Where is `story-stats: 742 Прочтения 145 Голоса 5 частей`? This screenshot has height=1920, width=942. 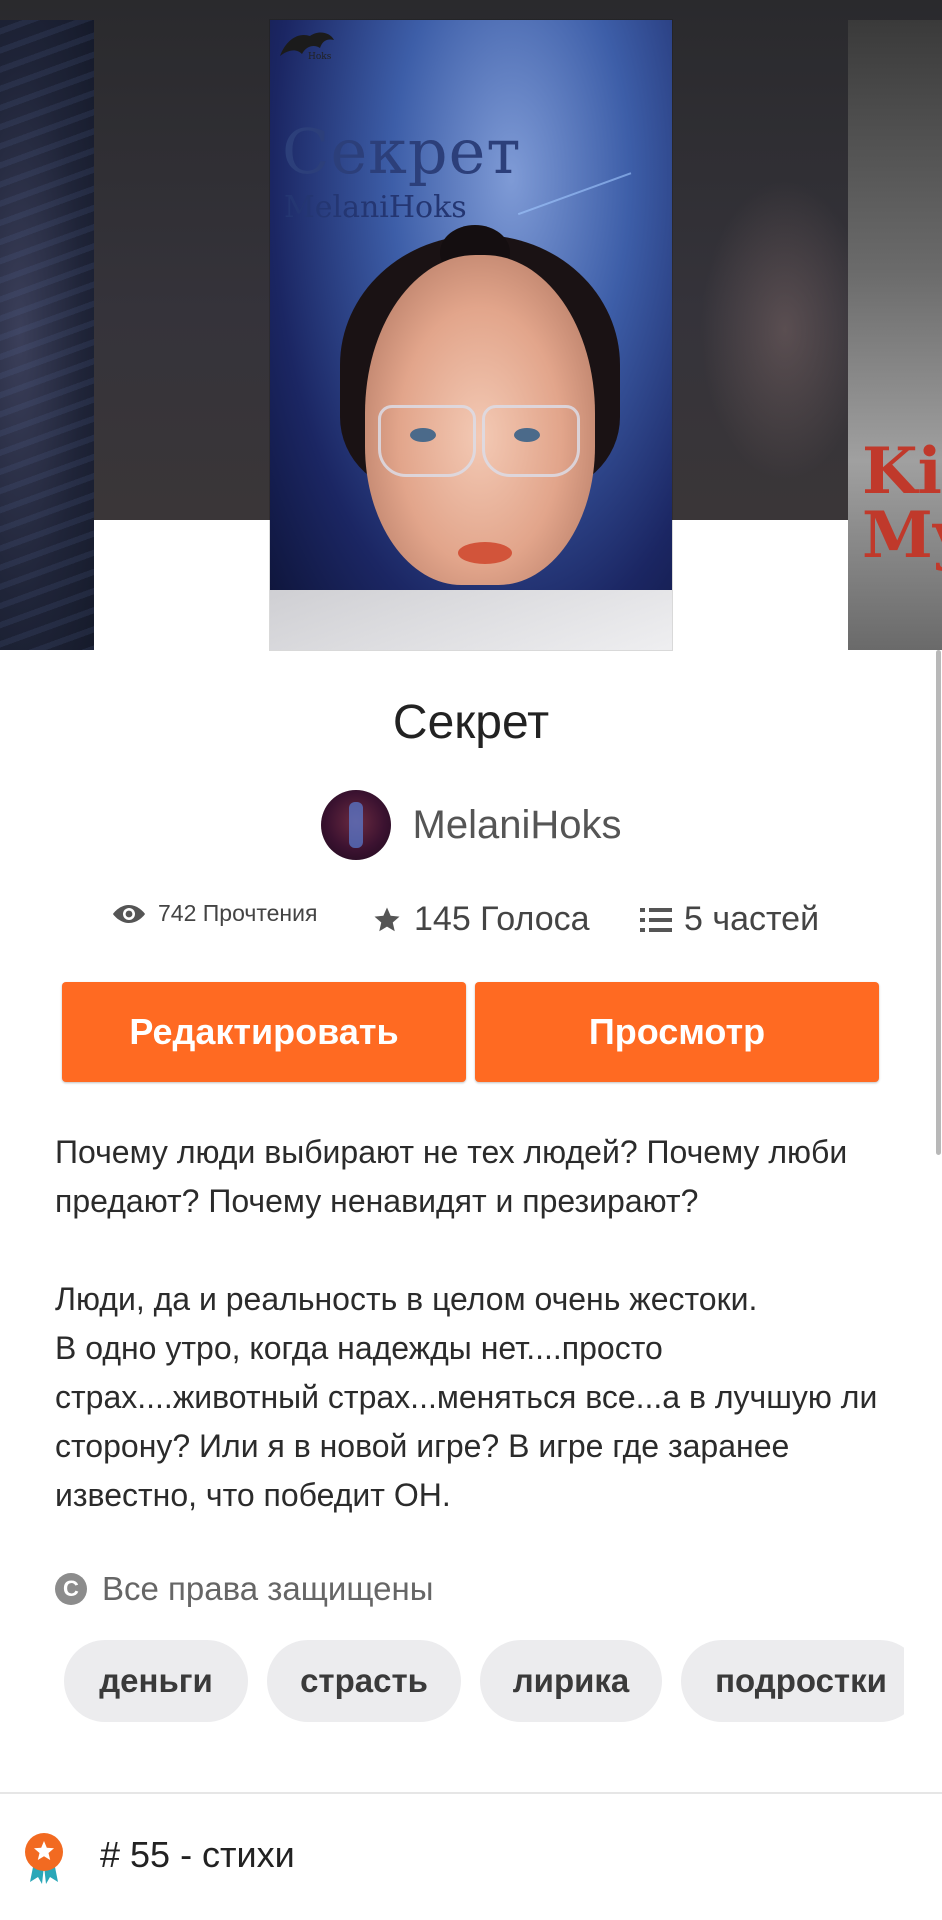
story-stats: 742 Прочтения 145 Голоса 5 частей is located at coordinates (471, 925).